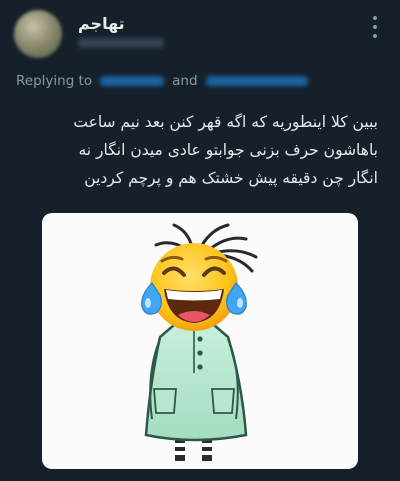 The height and width of the screenshot is (481, 400). Describe the element at coordinates (375, 27) in the screenshot. I see `more-options-icon` at that location.